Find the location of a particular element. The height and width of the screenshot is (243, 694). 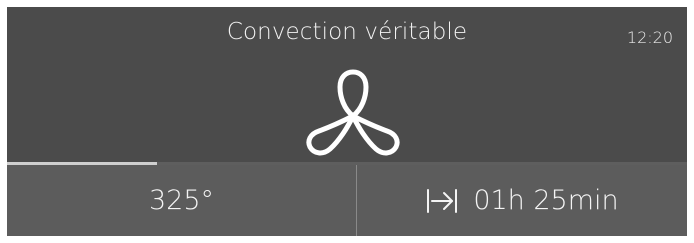

duration-arrow-icon is located at coordinates (442, 200).